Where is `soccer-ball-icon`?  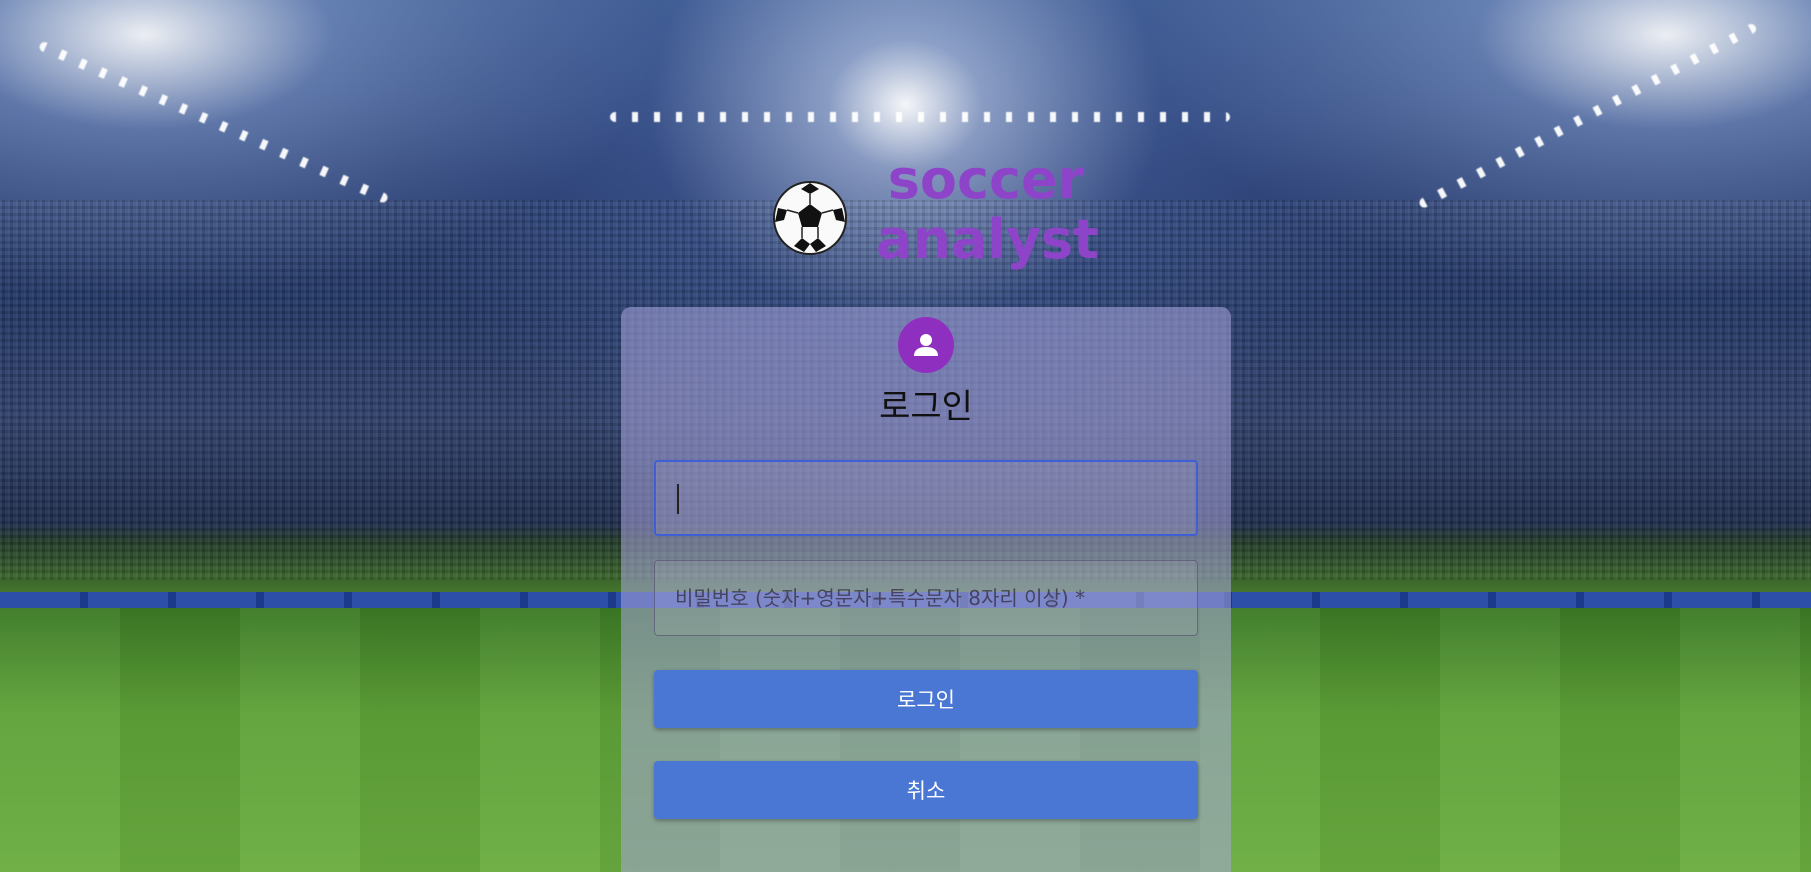 soccer-ball-icon is located at coordinates (810, 218).